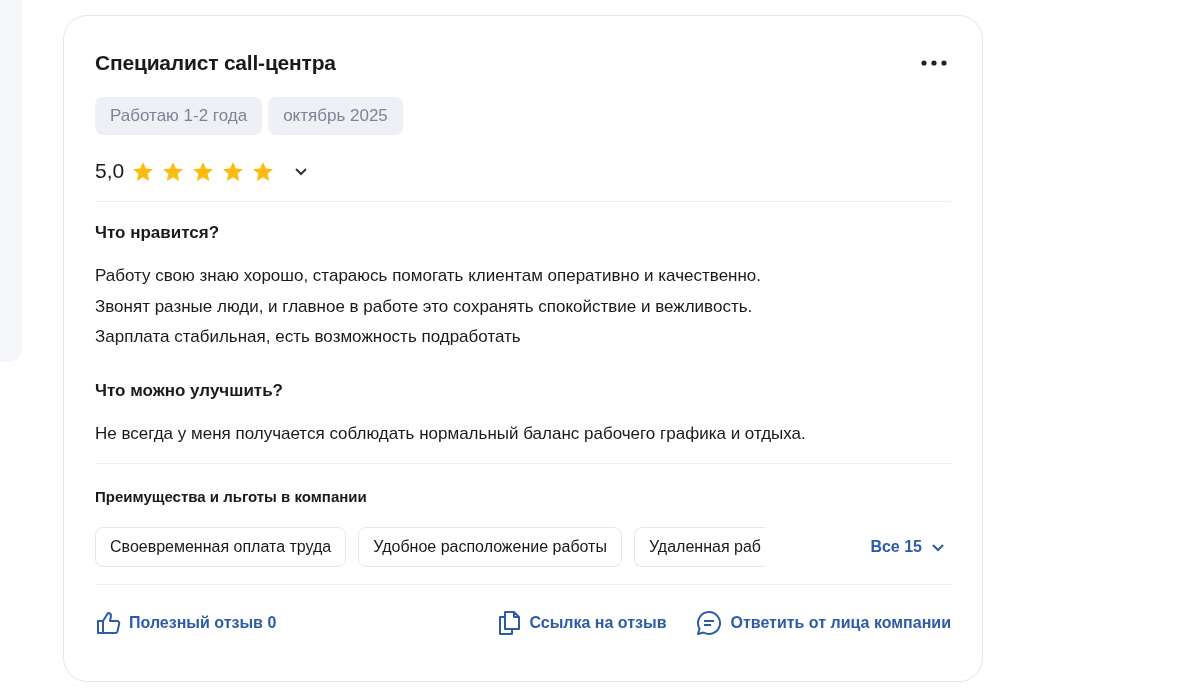 The height and width of the screenshot is (691, 1178). What do you see at coordinates (490, 547) in the screenshot?
I see `benefit-chip: Удобное расположение работы` at bounding box center [490, 547].